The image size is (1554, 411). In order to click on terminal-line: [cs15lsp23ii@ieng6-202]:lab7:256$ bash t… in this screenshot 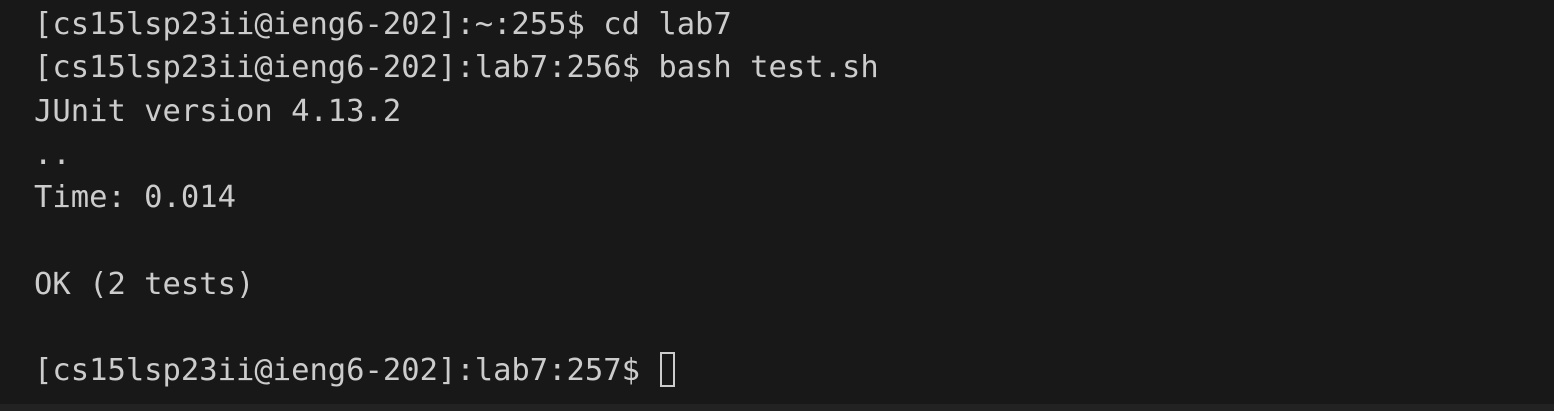, I will do `click(456, 68)`.